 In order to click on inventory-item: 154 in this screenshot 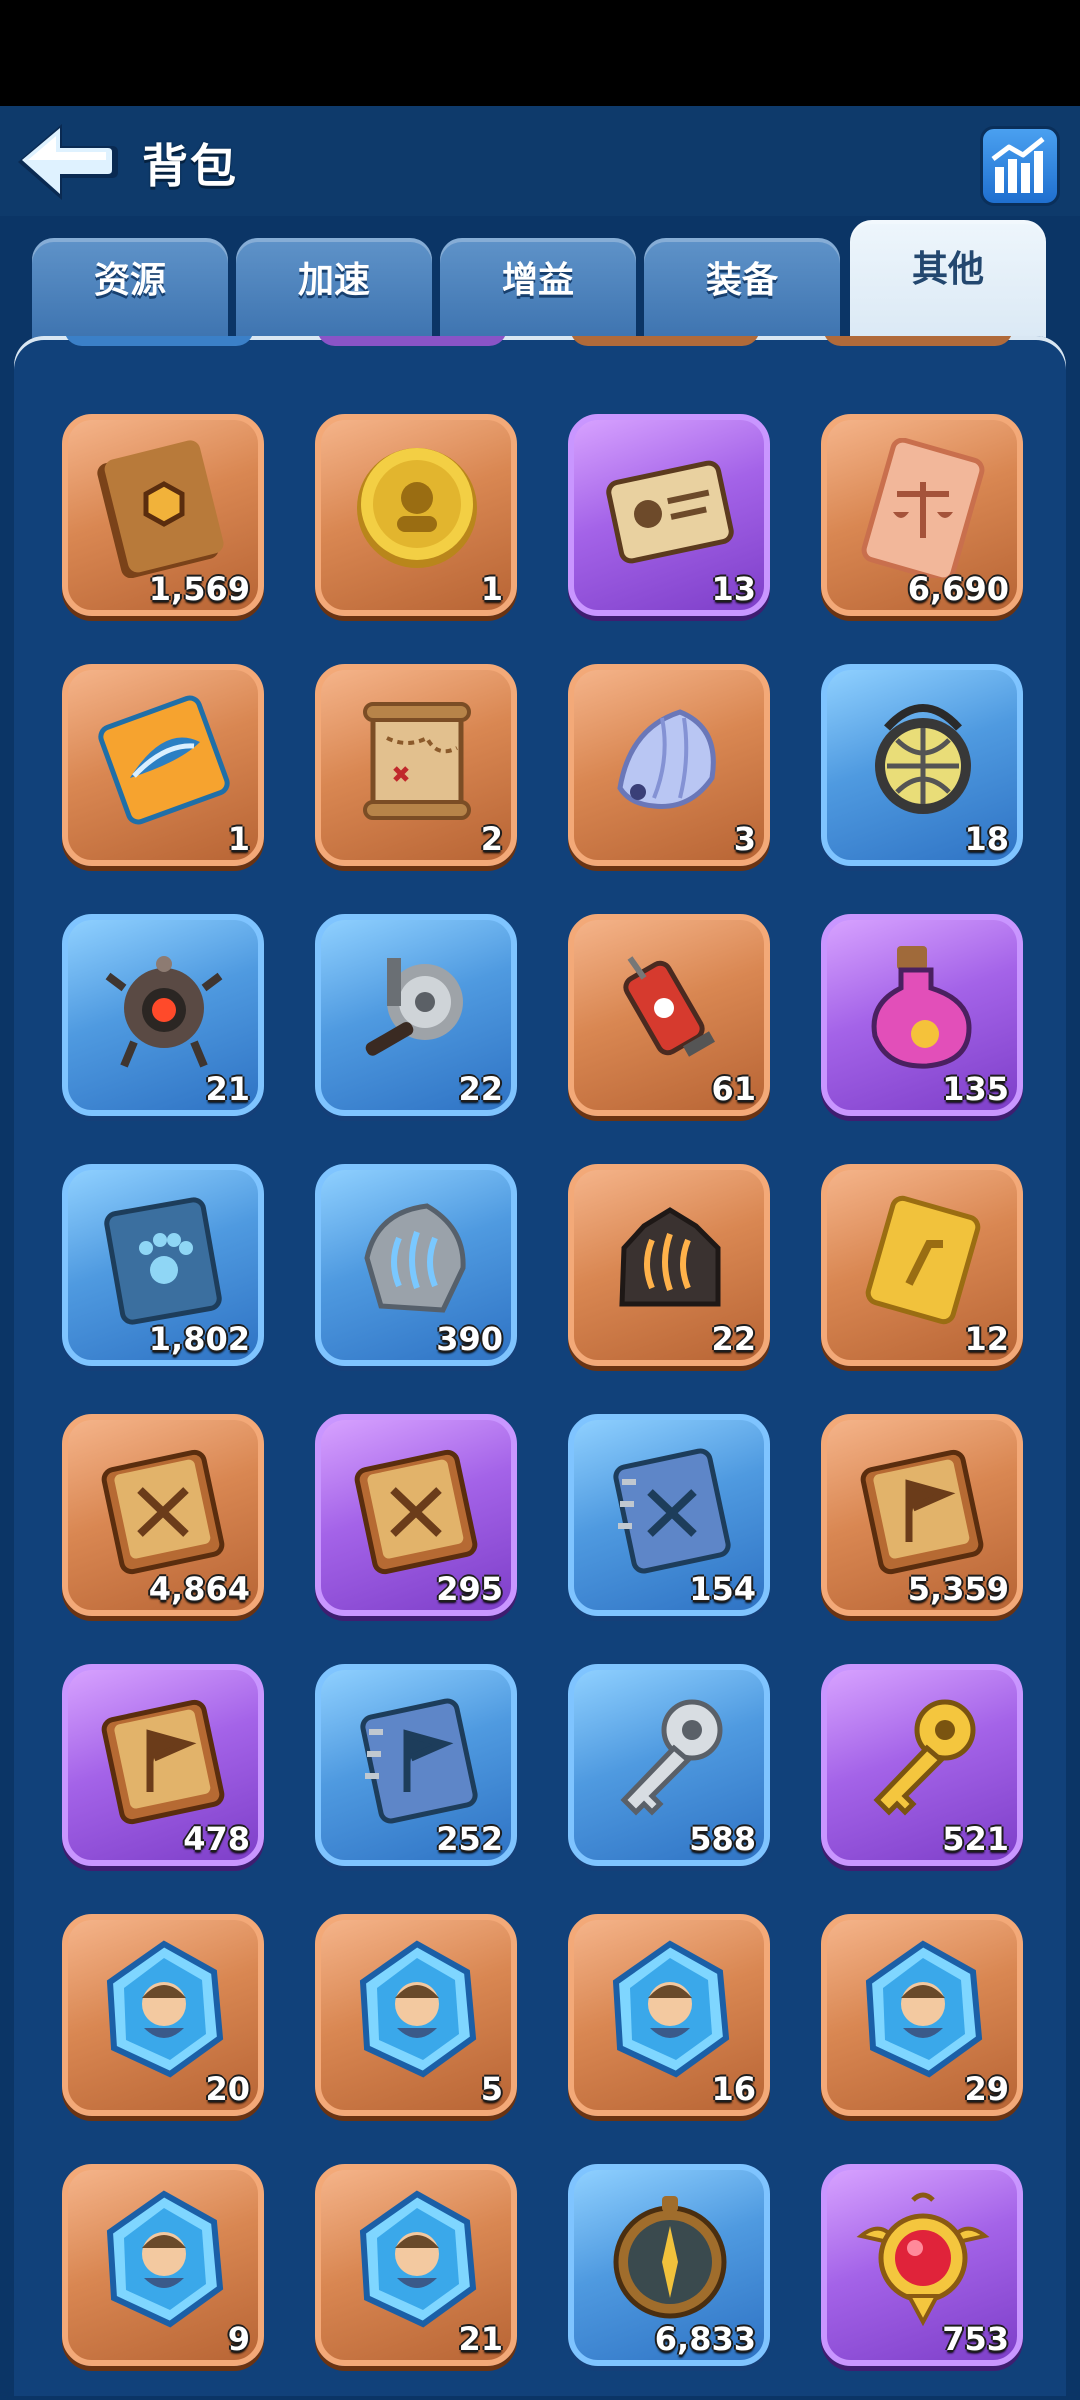, I will do `click(669, 1515)`.